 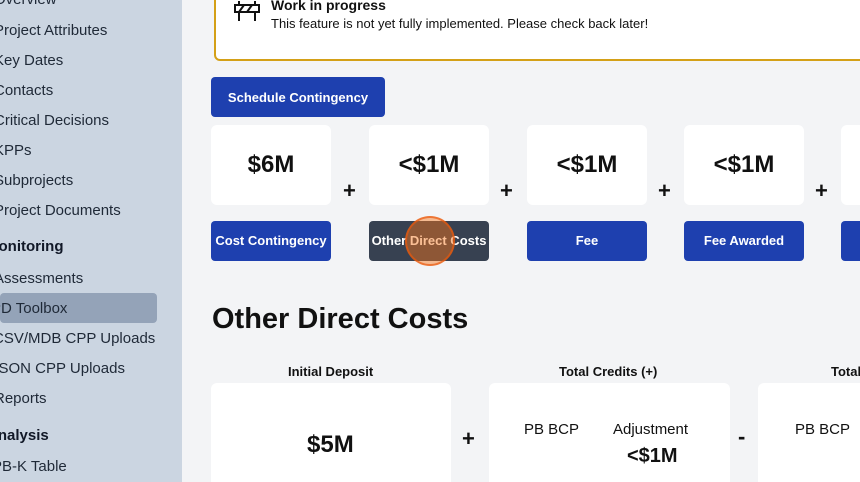 I want to click on sidebar-item-key-dates: Key Dates, so click(x=31, y=60).